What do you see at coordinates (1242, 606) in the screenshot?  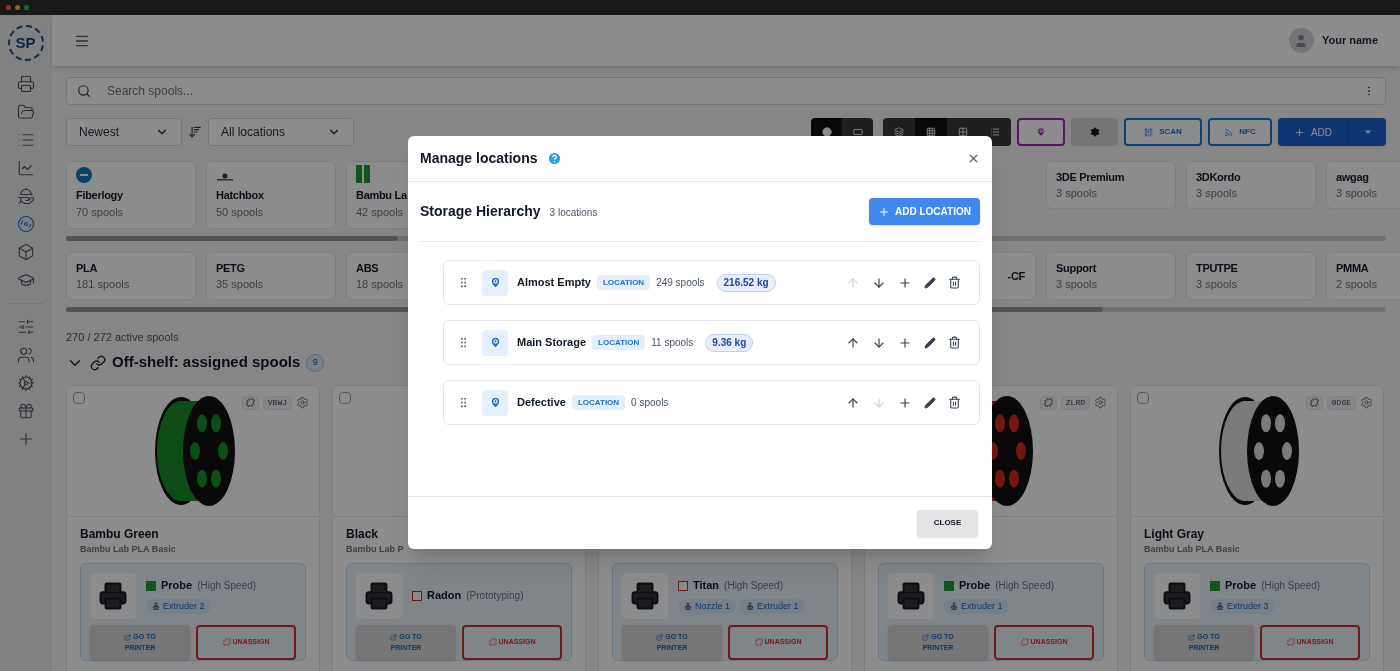 I see `extruder-chip: Extruder 3` at bounding box center [1242, 606].